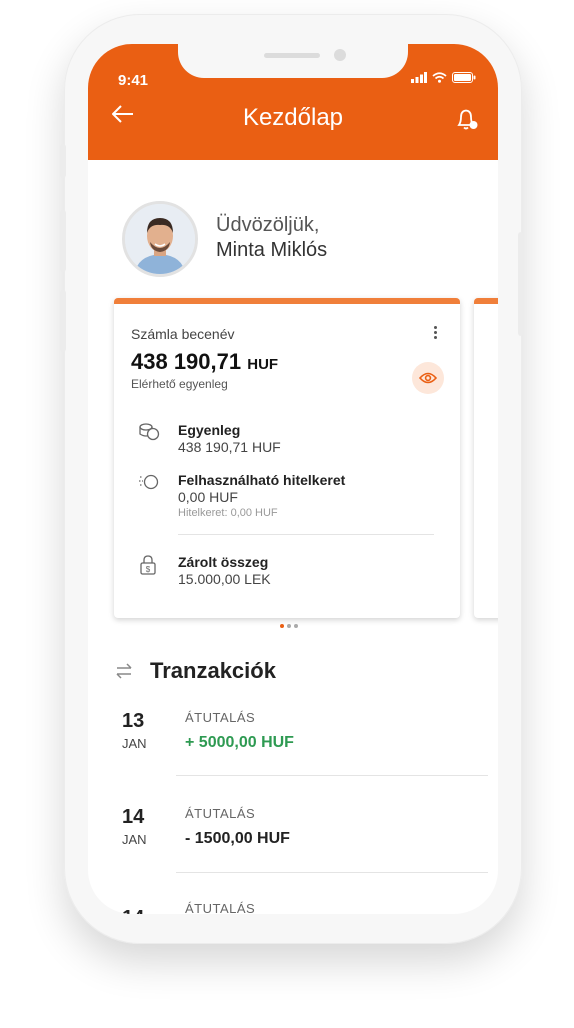 This screenshot has height=1028, width=574. What do you see at coordinates (293, 102) in the screenshot?
I see `app-header: 9:41 Kezdőlap` at bounding box center [293, 102].